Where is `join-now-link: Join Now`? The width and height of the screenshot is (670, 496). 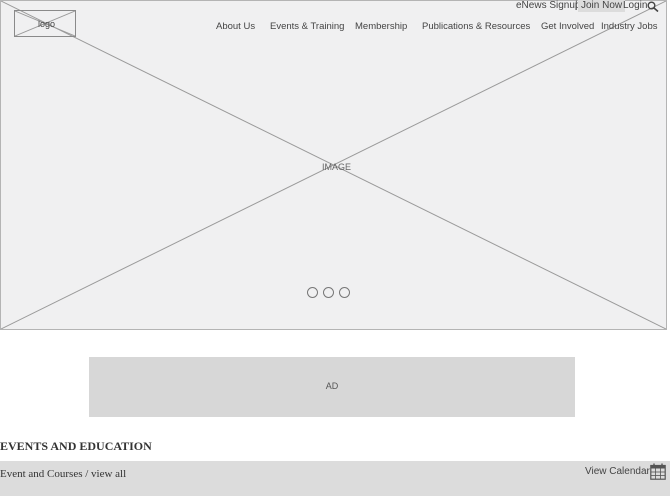 join-now-link: Join Now is located at coordinates (602, 6).